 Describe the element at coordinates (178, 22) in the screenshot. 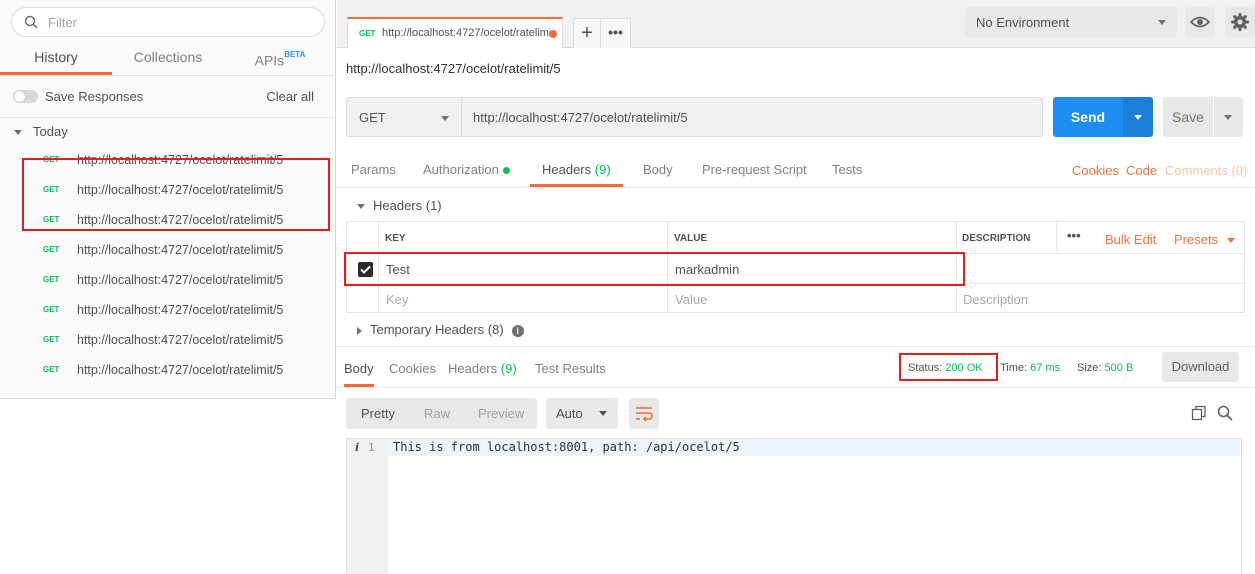

I see `filter-input` at that location.